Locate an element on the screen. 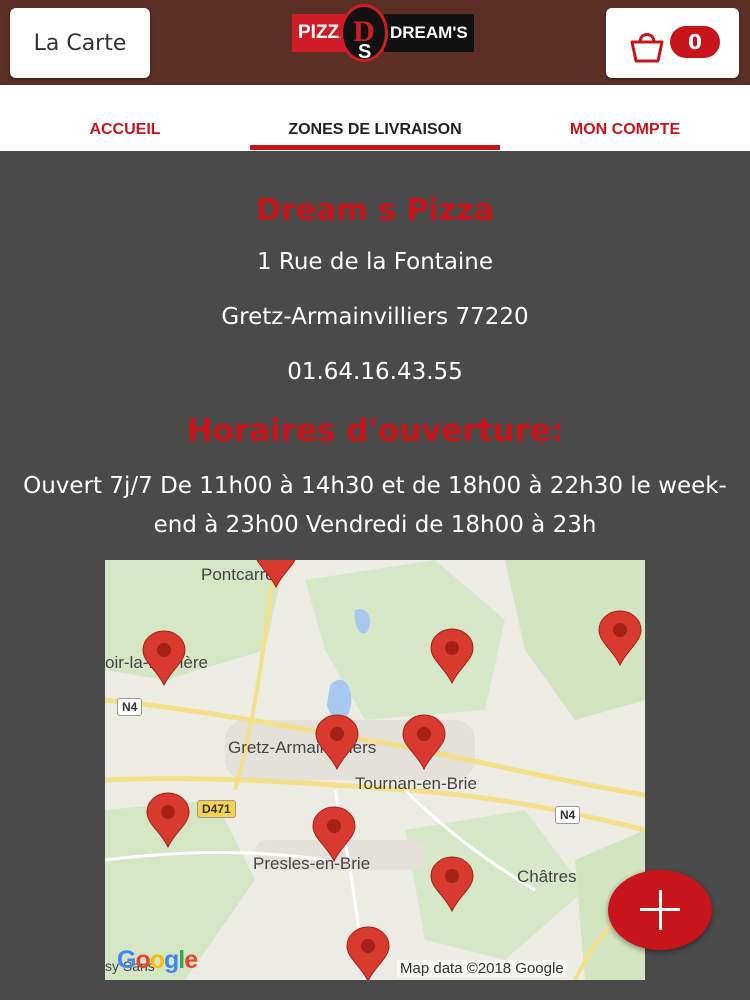 The width and height of the screenshot is (750, 1000). map-label-chatres: Châtres is located at coordinates (547, 876).